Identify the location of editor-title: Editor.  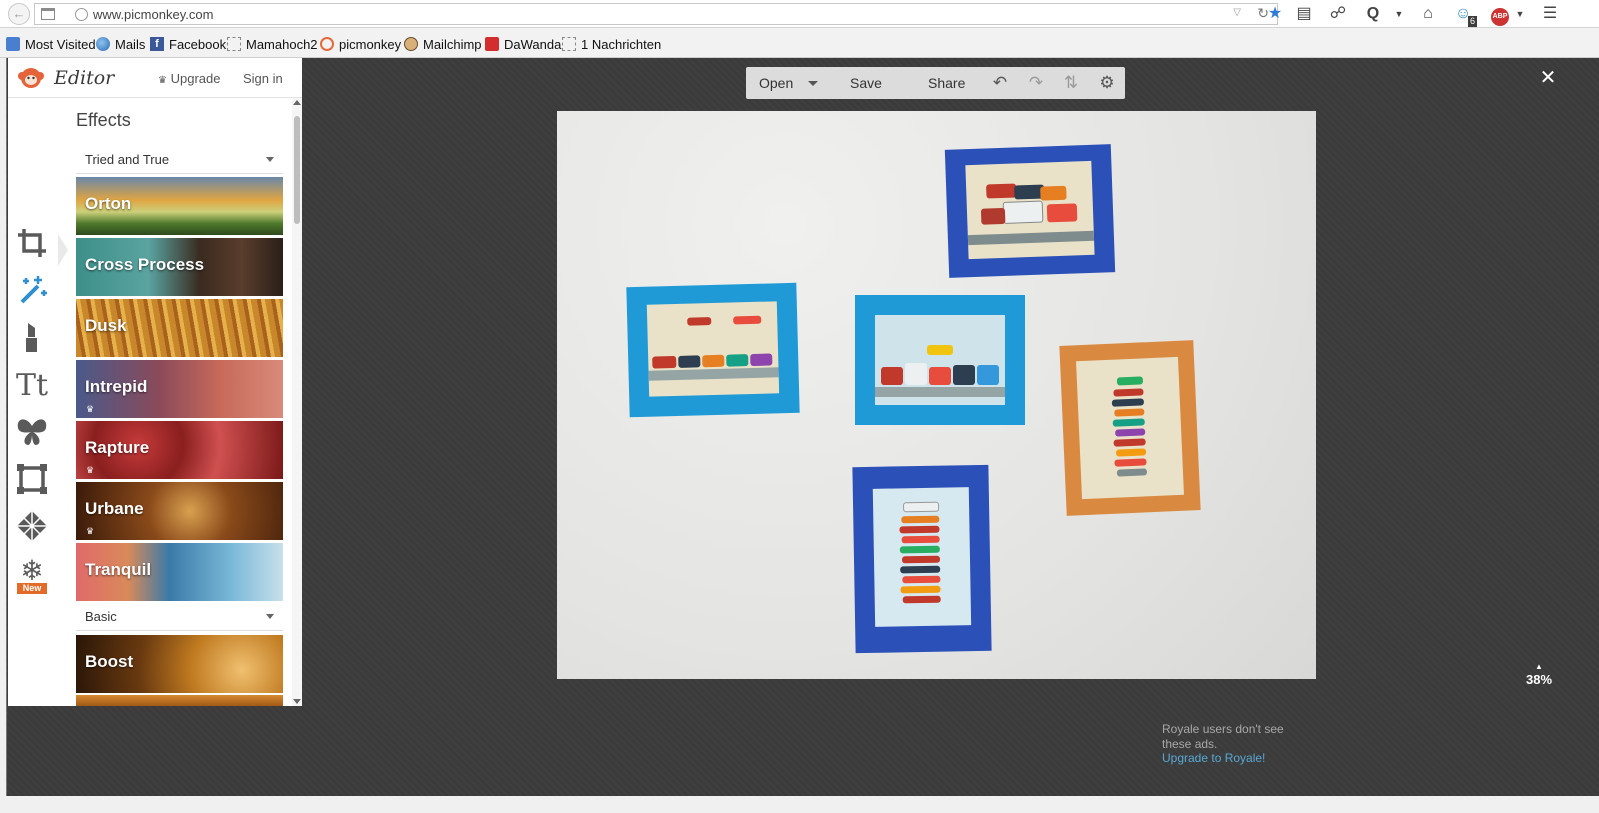
(84, 78).